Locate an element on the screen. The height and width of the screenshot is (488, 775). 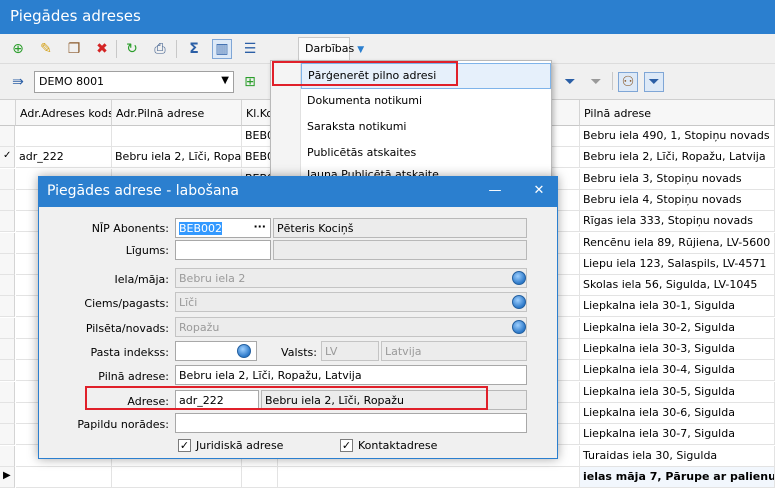
cell-address: Rīgas iela 333, Stopiņu novads is located at coordinates (677, 221).